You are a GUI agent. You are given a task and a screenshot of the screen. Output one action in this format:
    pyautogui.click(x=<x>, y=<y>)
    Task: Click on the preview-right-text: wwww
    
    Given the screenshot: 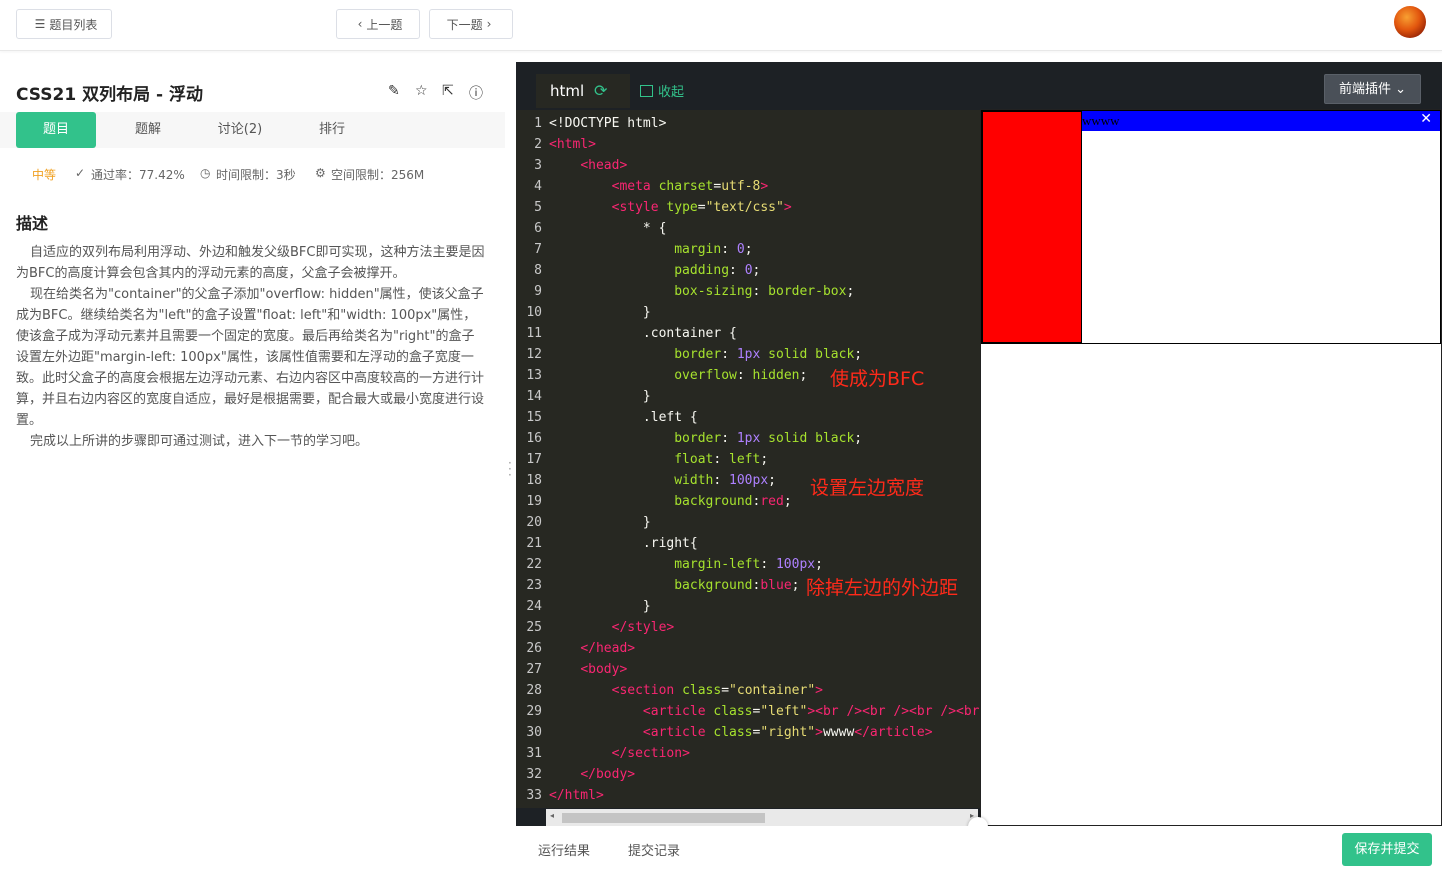 What is the action you would take?
    pyautogui.click(x=1101, y=120)
    